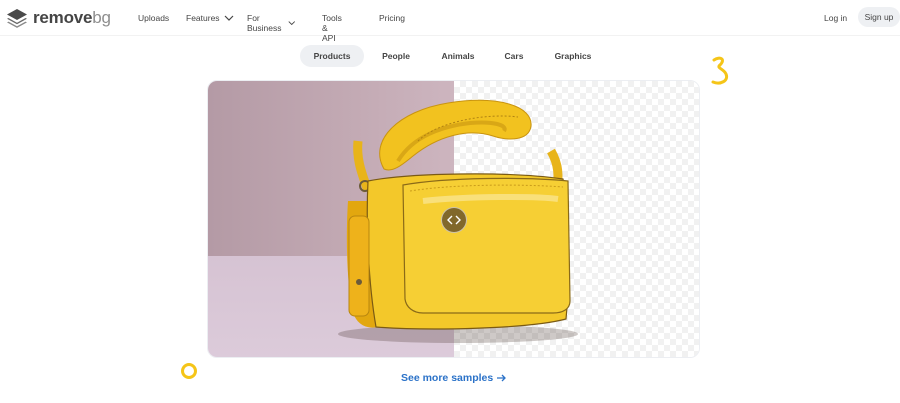  What do you see at coordinates (720, 70) in the screenshot?
I see `squiggle-decoration` at bounding box center [720, 70].